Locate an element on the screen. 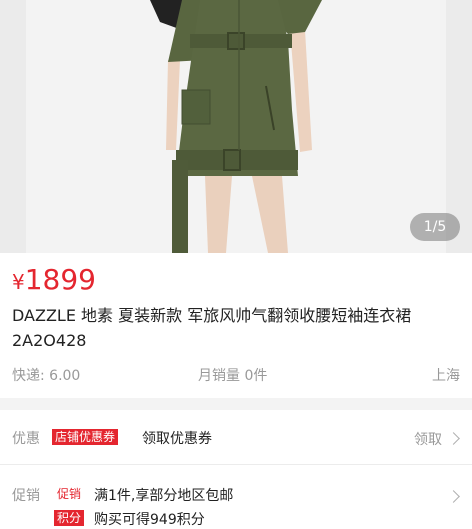 The height and width of the screenshot is (529, 472). product-price: ¥1899 is located at coordinates (54, 281).